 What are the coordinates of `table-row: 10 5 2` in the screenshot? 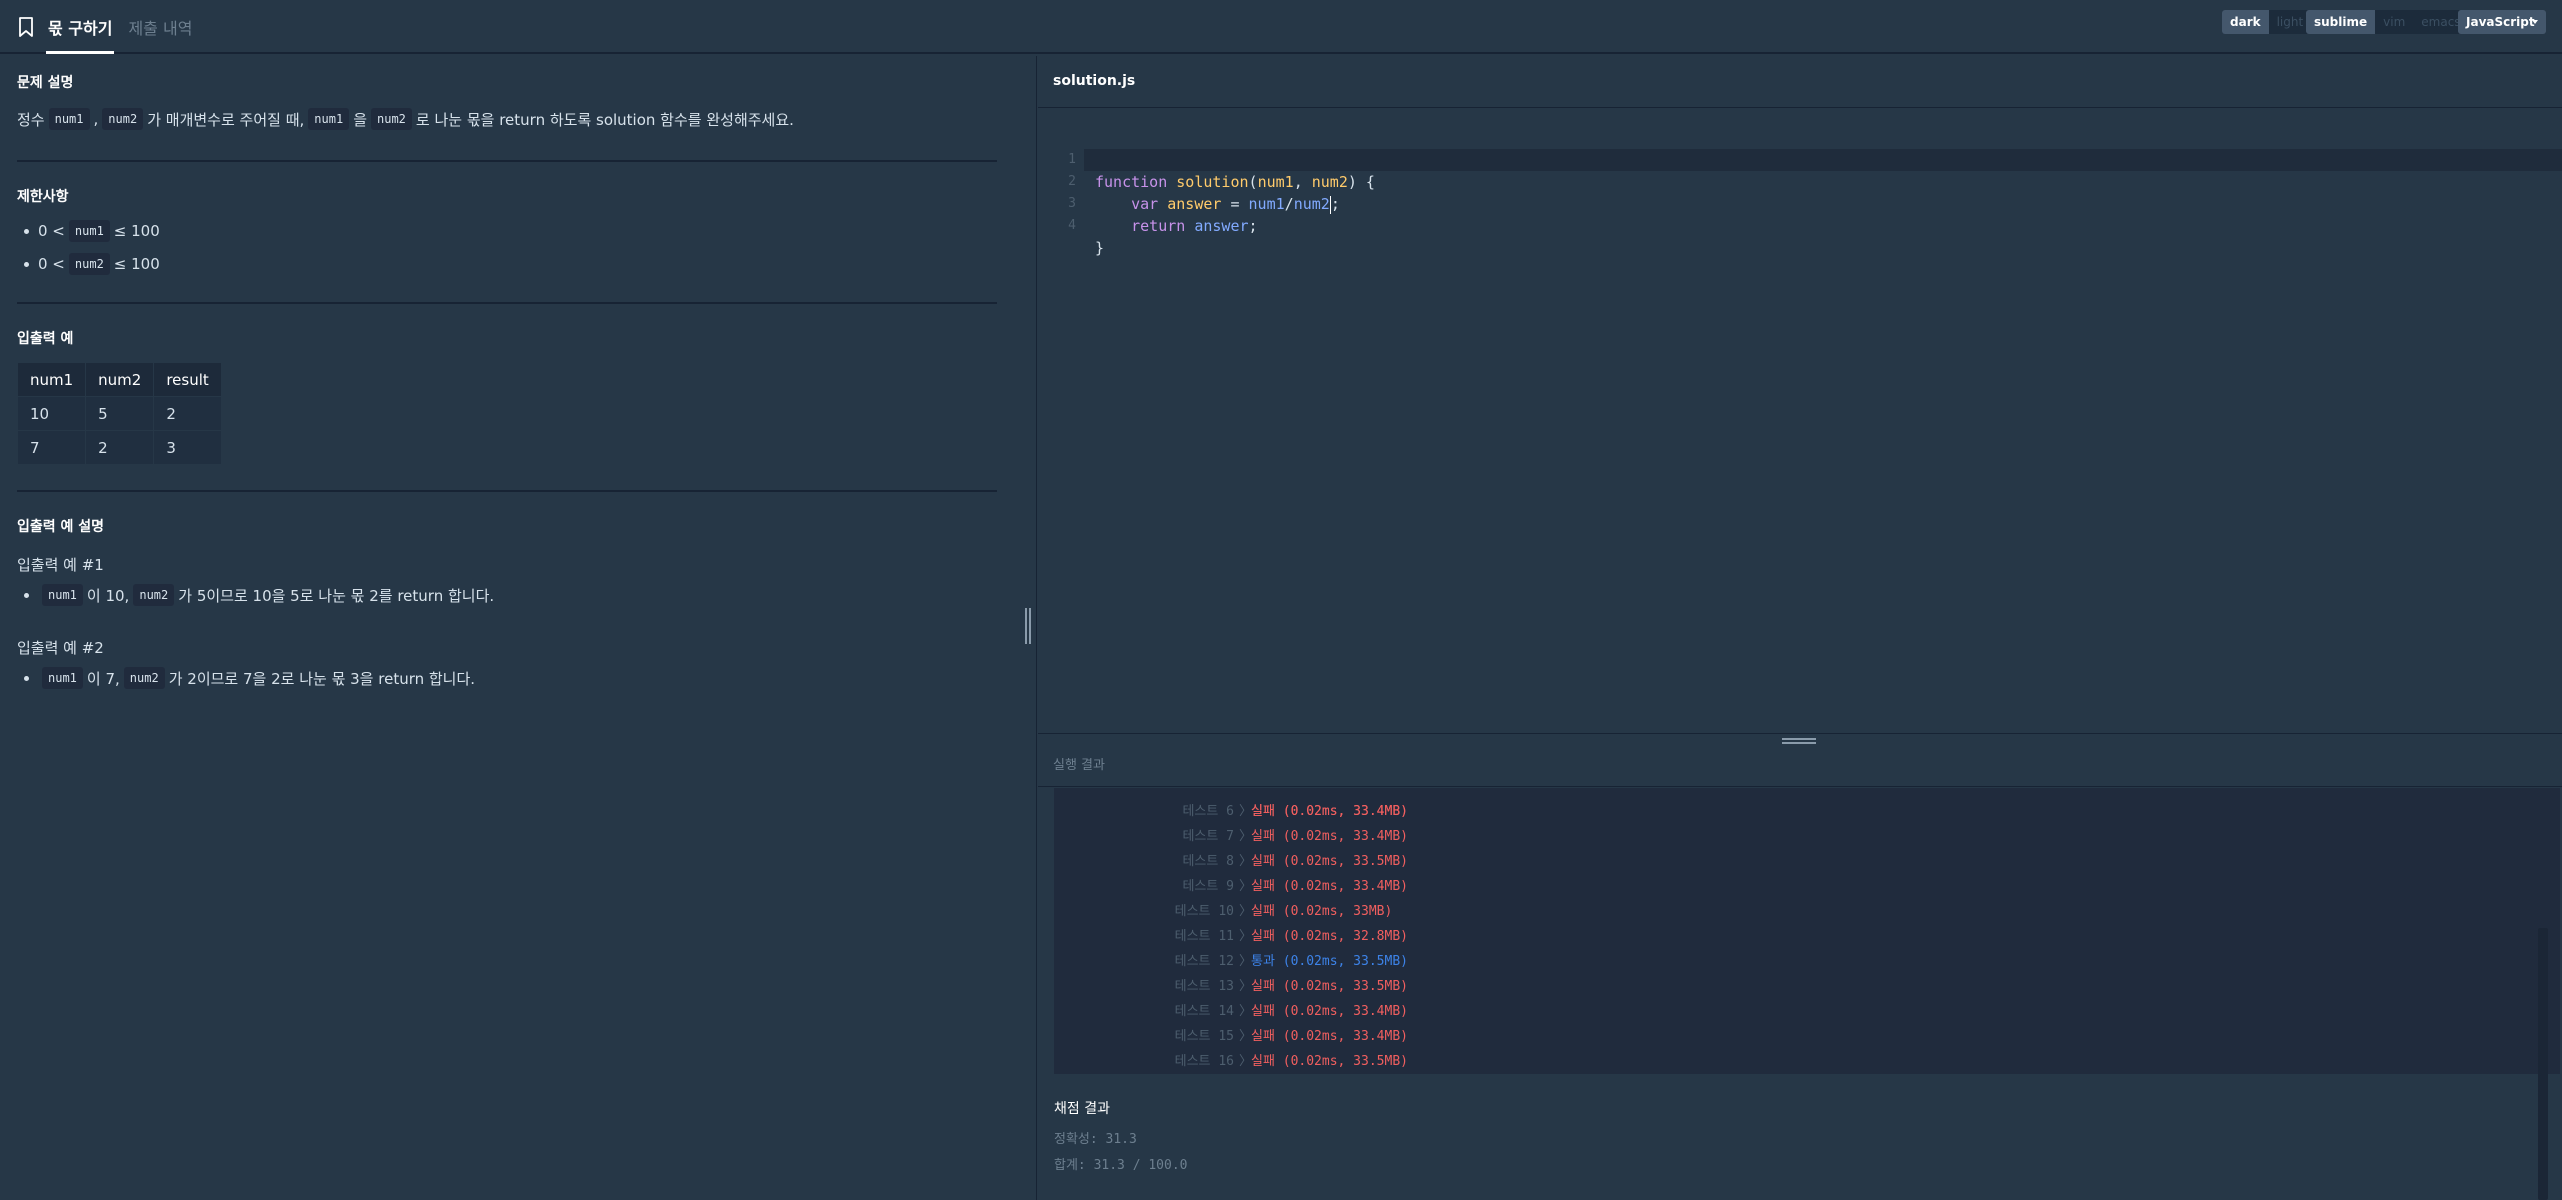 It's located at (119, 413).